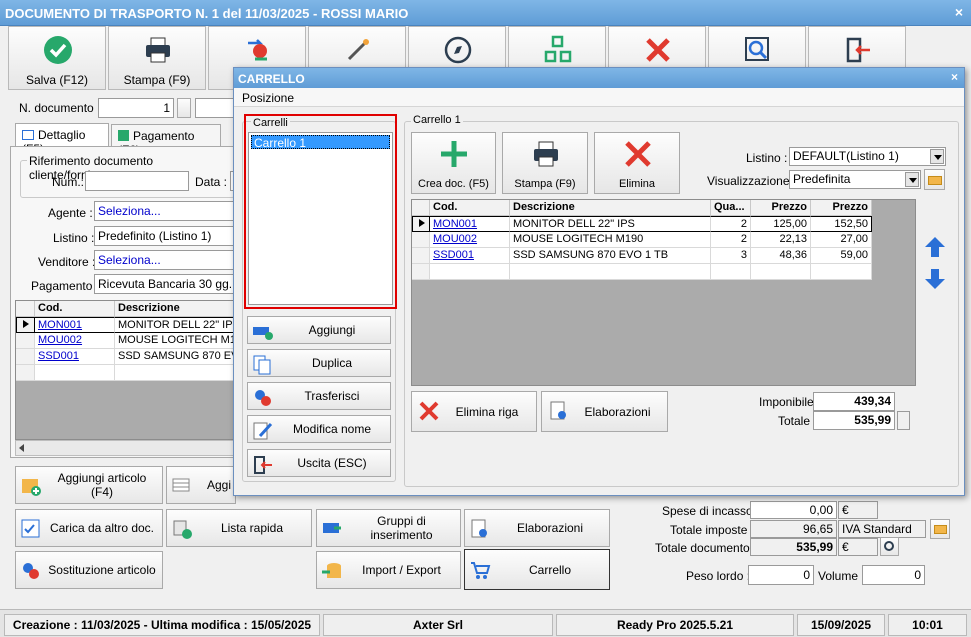 The width and height of the screenshot is (971, 637). I want to click on scroll-left-icon, so click(21, 448).